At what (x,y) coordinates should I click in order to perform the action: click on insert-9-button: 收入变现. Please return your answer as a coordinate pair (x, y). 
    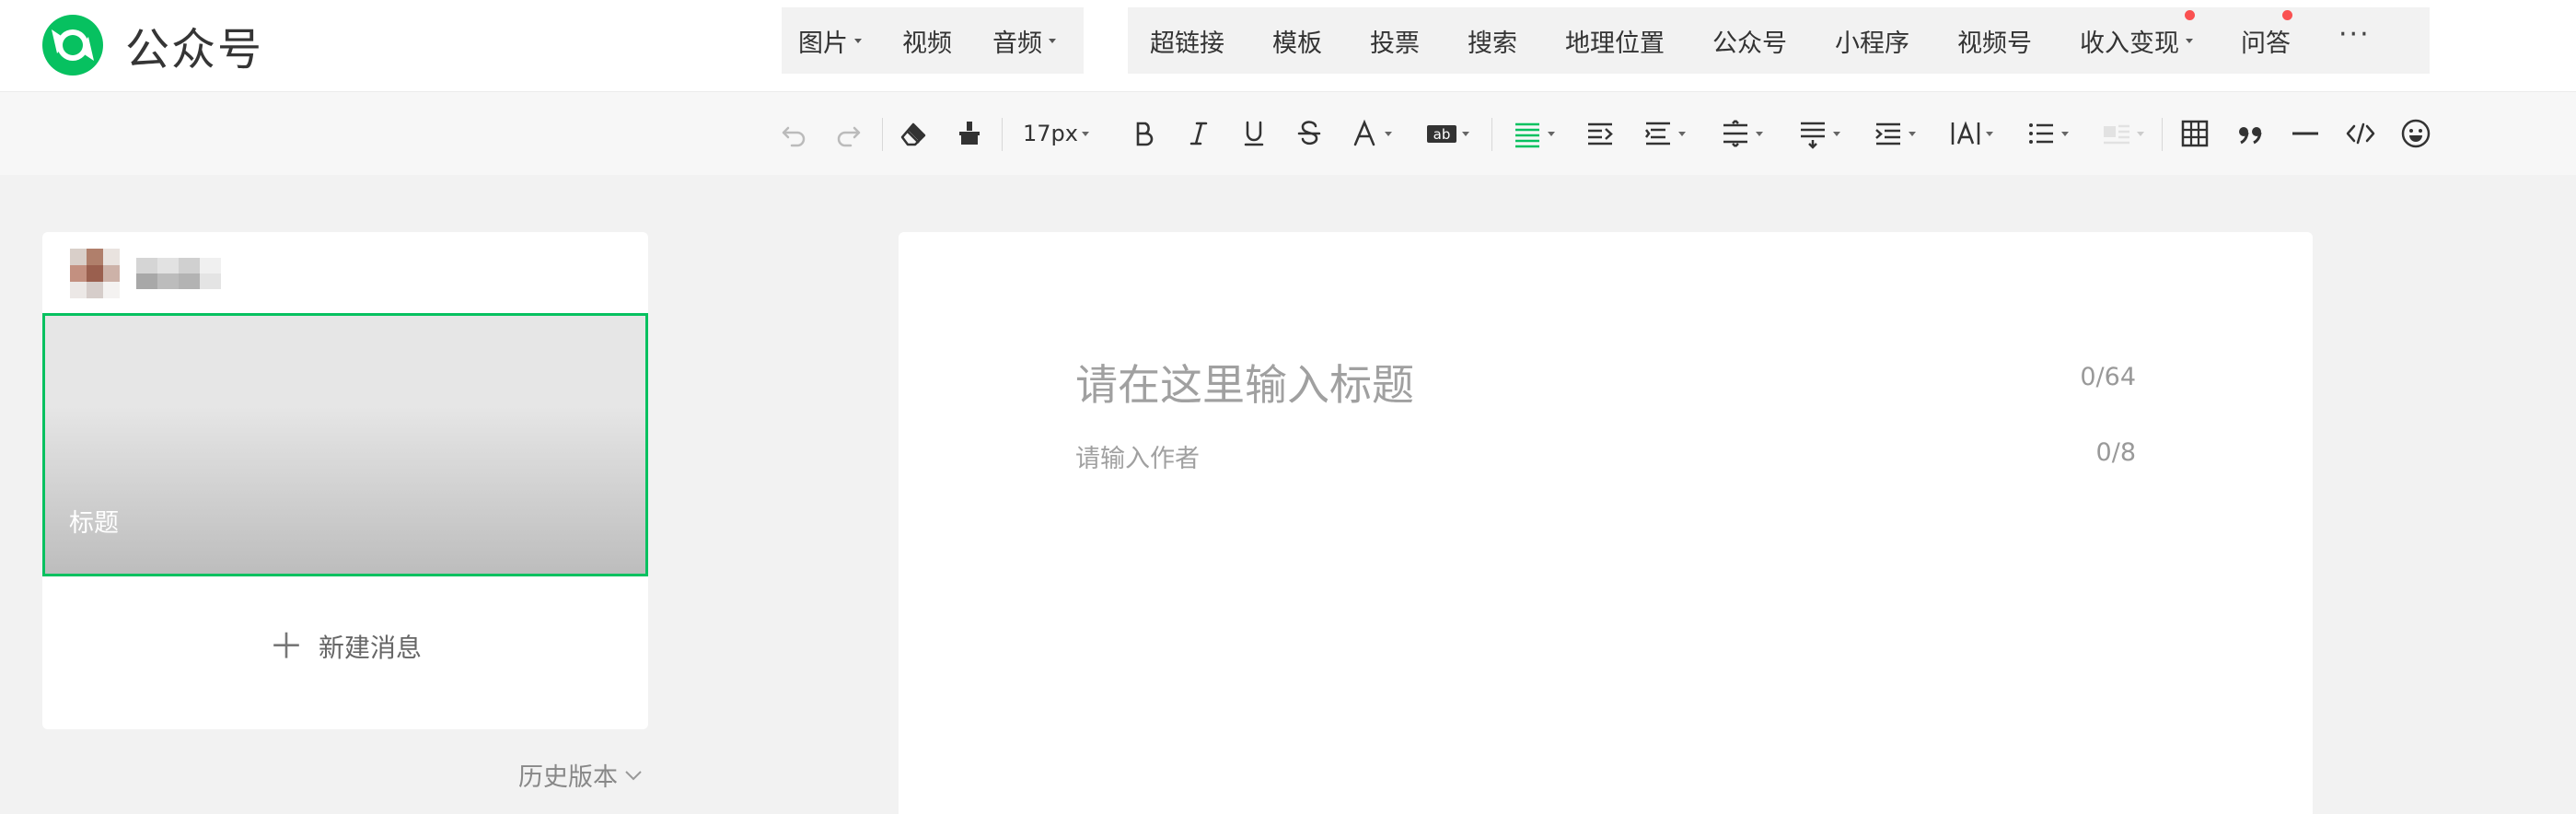
    Looking at the image, I should click on (2137, 34).